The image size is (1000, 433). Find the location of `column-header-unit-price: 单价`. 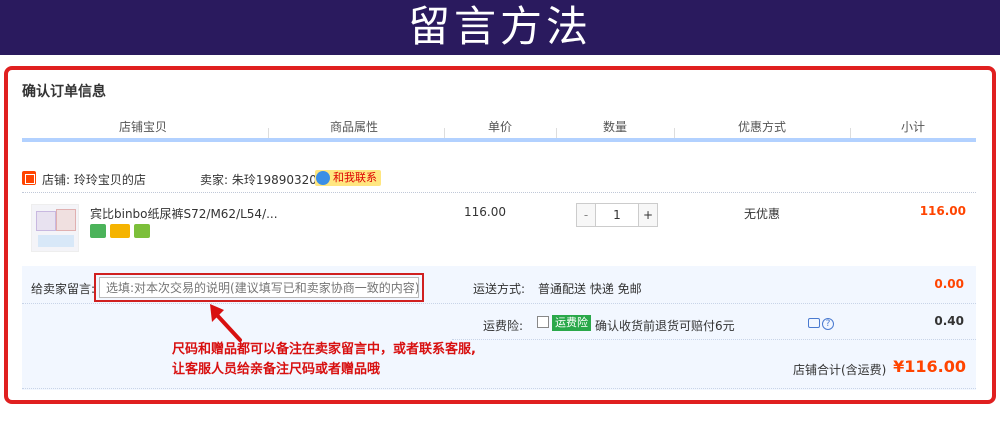

column-header-unit-price: 单价 is located at coordinates (499, 127).